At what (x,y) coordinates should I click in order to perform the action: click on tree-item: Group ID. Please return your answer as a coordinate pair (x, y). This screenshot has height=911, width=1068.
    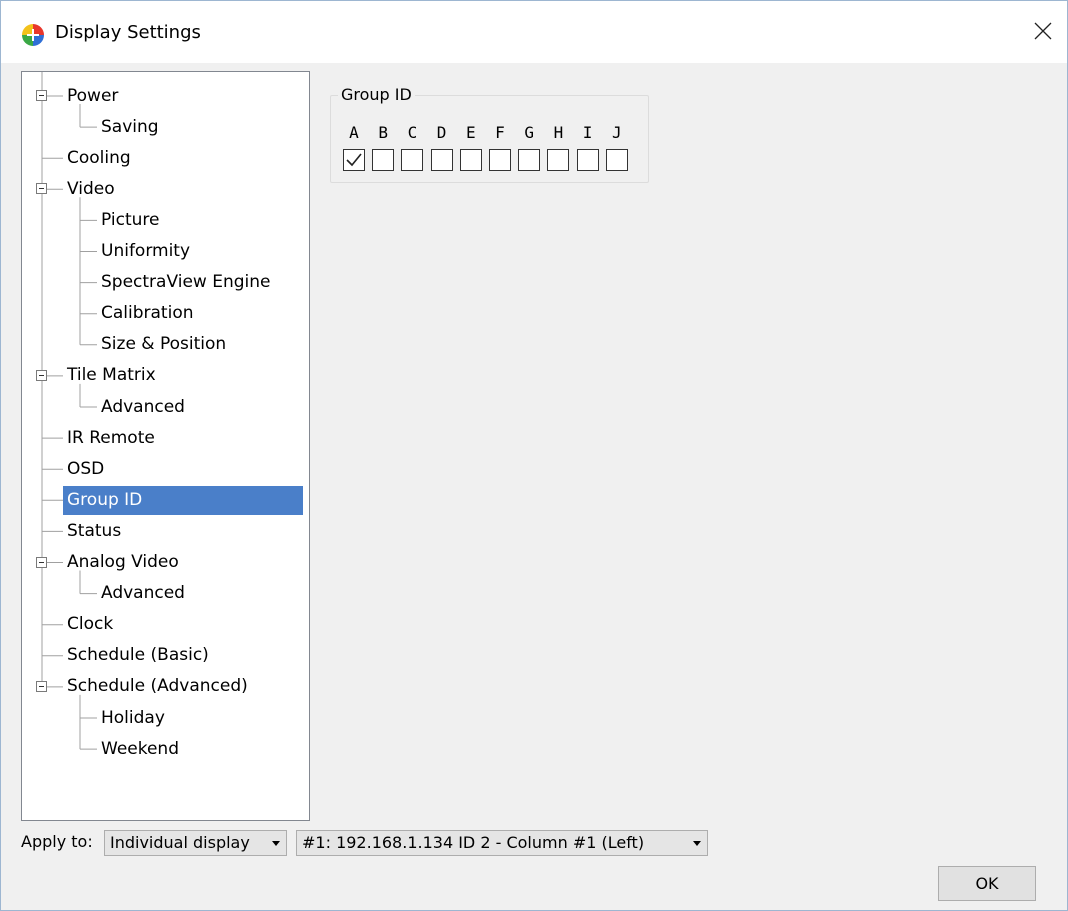
    Looking at the image, I should click on (183, 500).